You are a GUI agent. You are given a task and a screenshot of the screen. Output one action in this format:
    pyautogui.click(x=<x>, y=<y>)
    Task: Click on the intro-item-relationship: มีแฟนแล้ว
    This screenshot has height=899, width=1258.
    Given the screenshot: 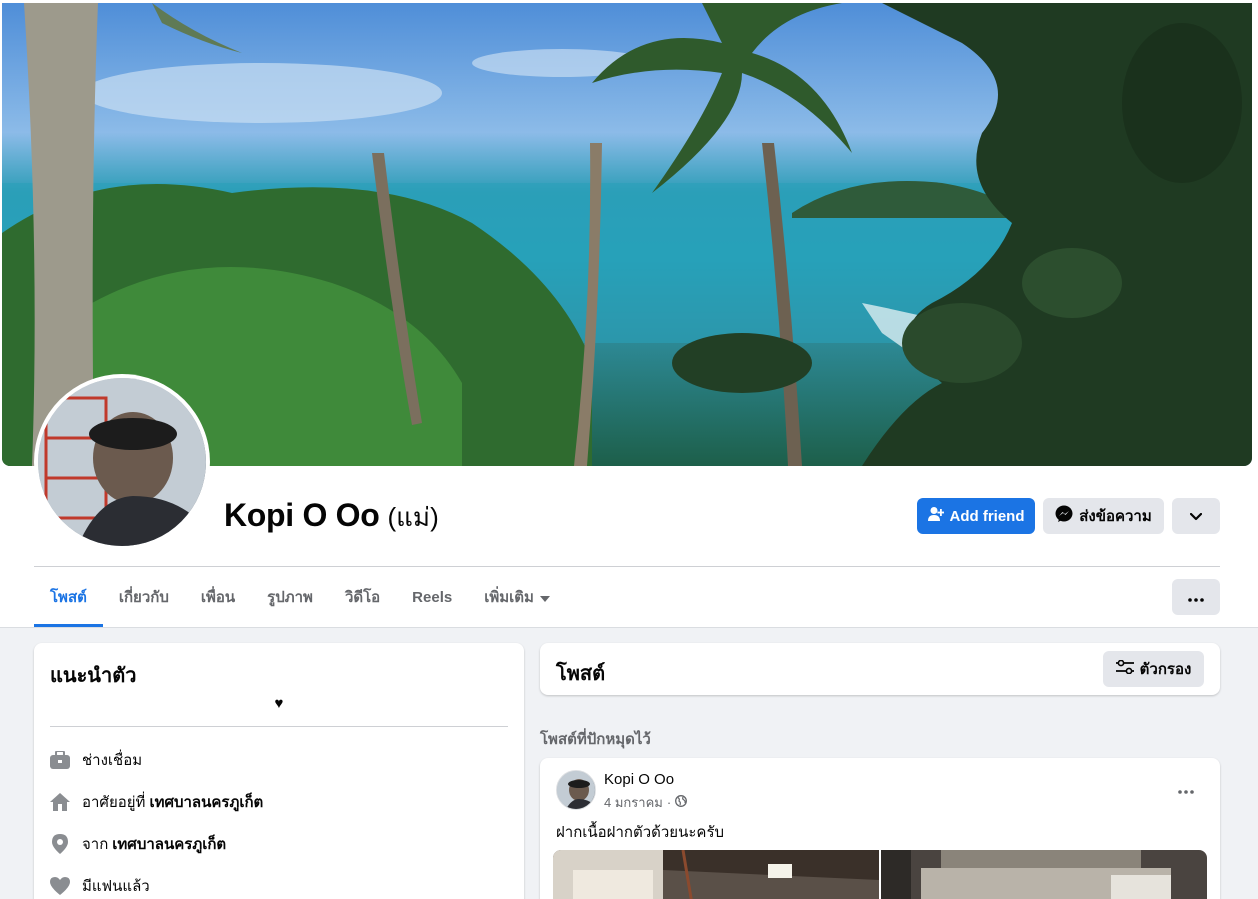 What is the action you would take?
    pyautogui.click(x=100, y=886)
    